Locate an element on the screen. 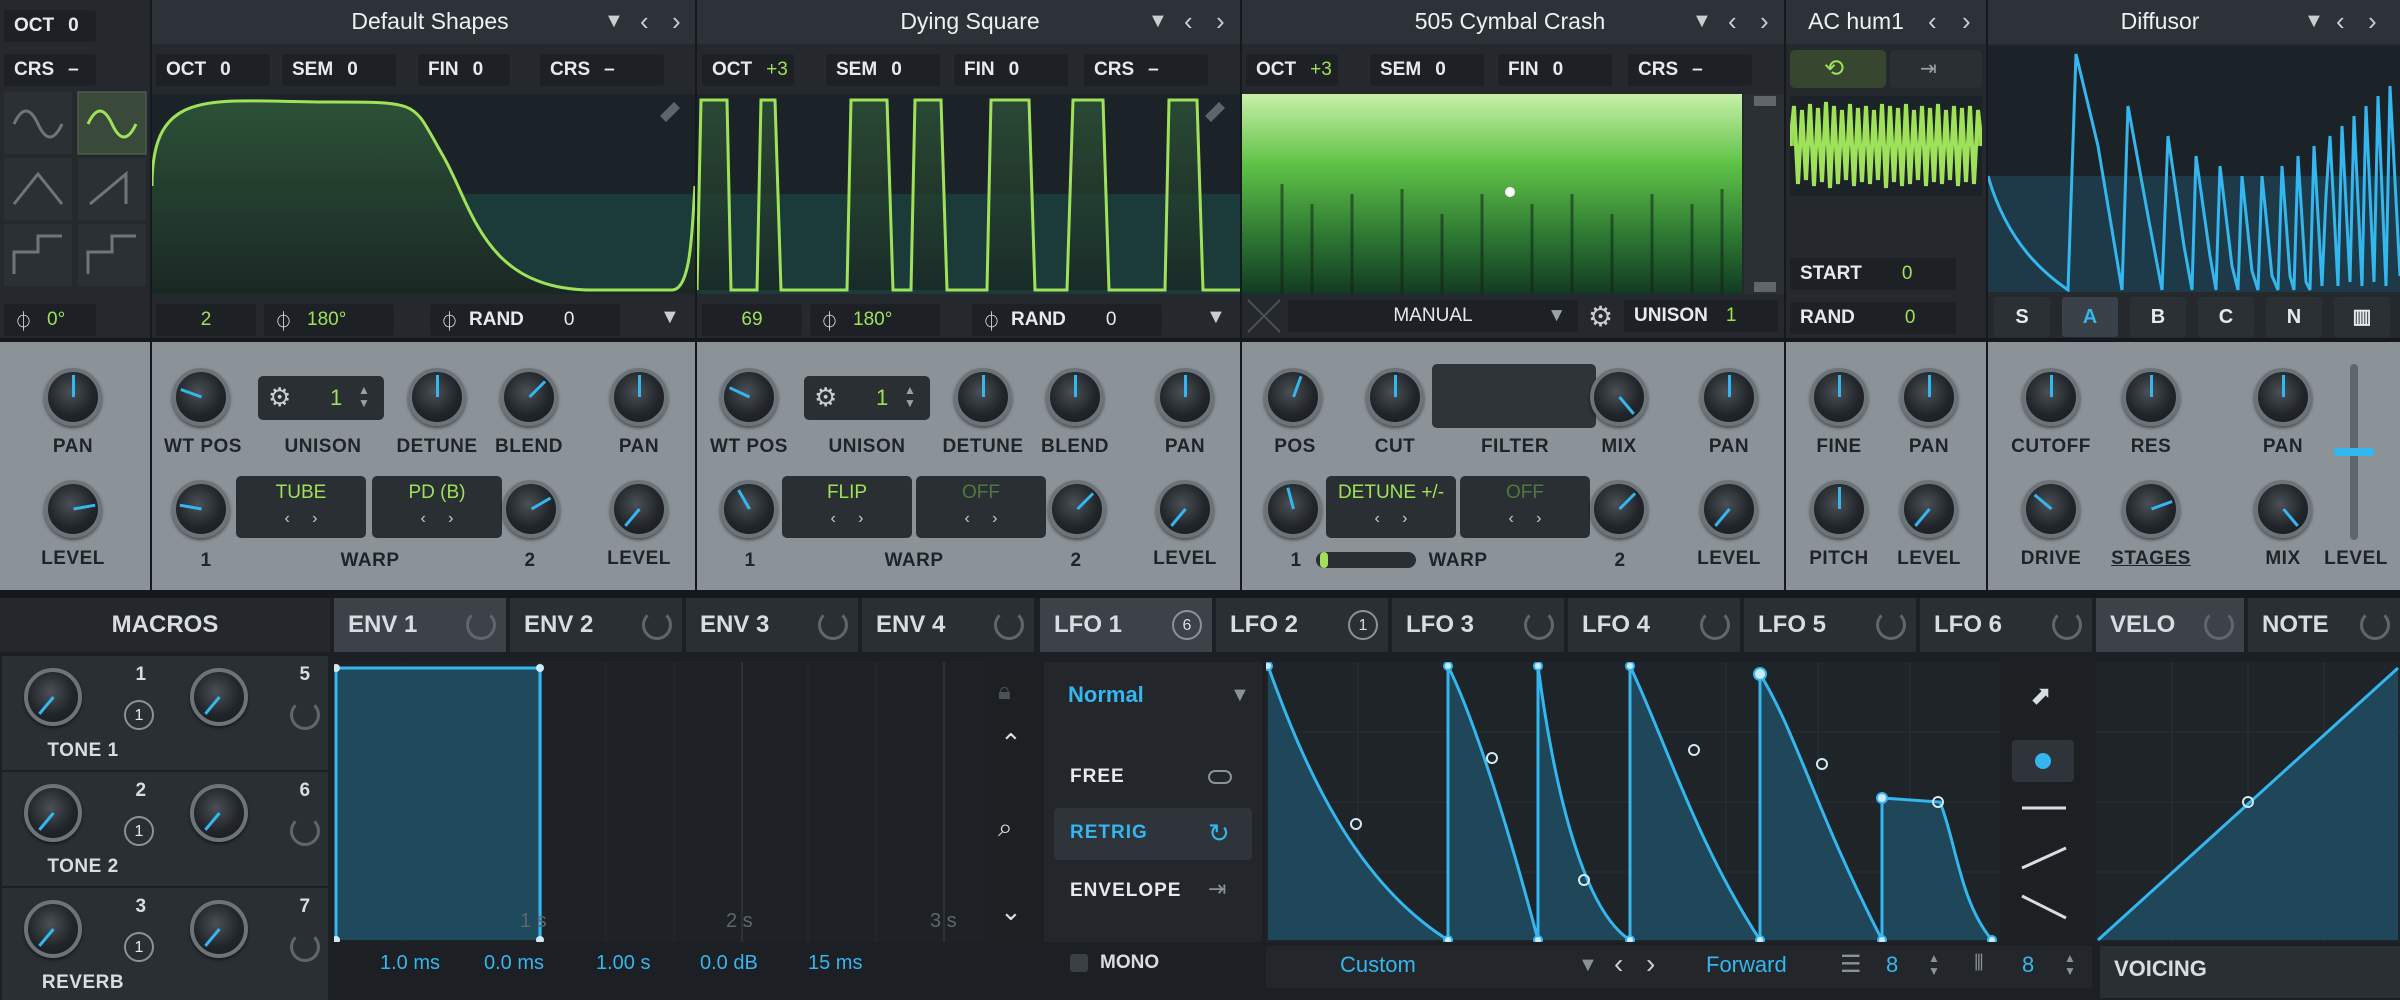  tab-velo: VELO is located at coordinates (2170, 625).